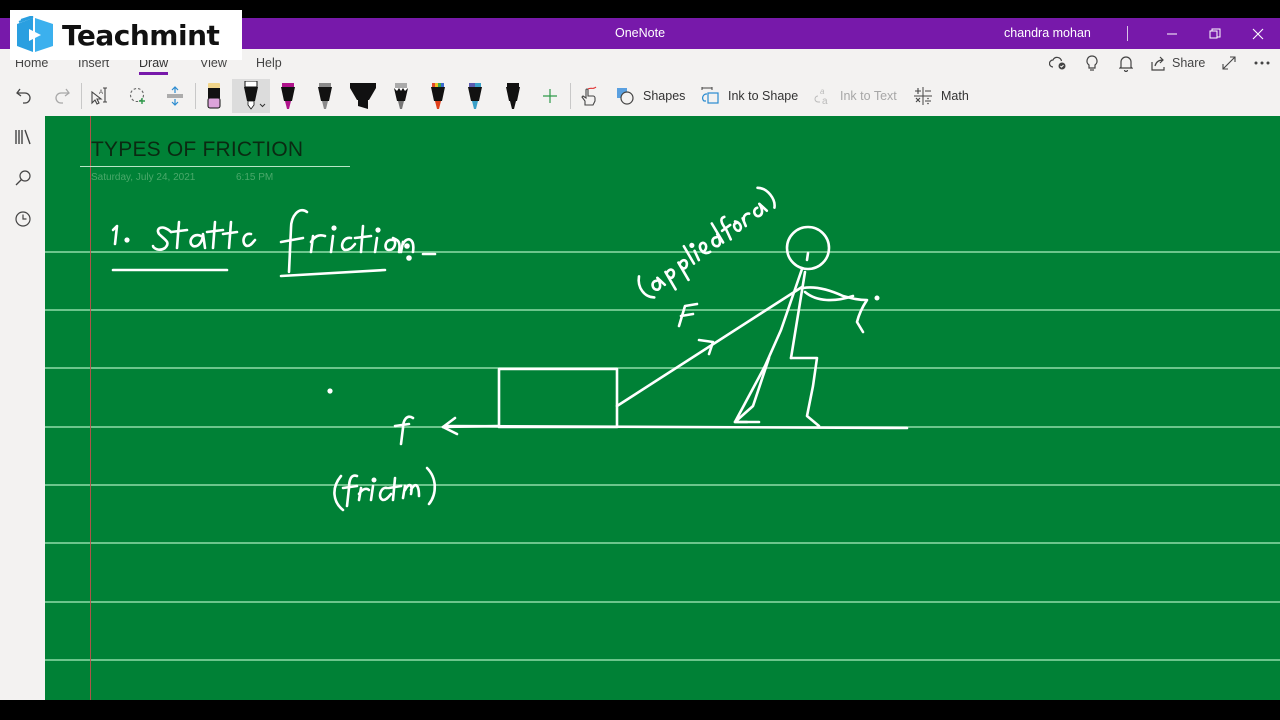 This screenshot has width=1280, height=720. I want to click on expand-icon, so click(1229, 63).